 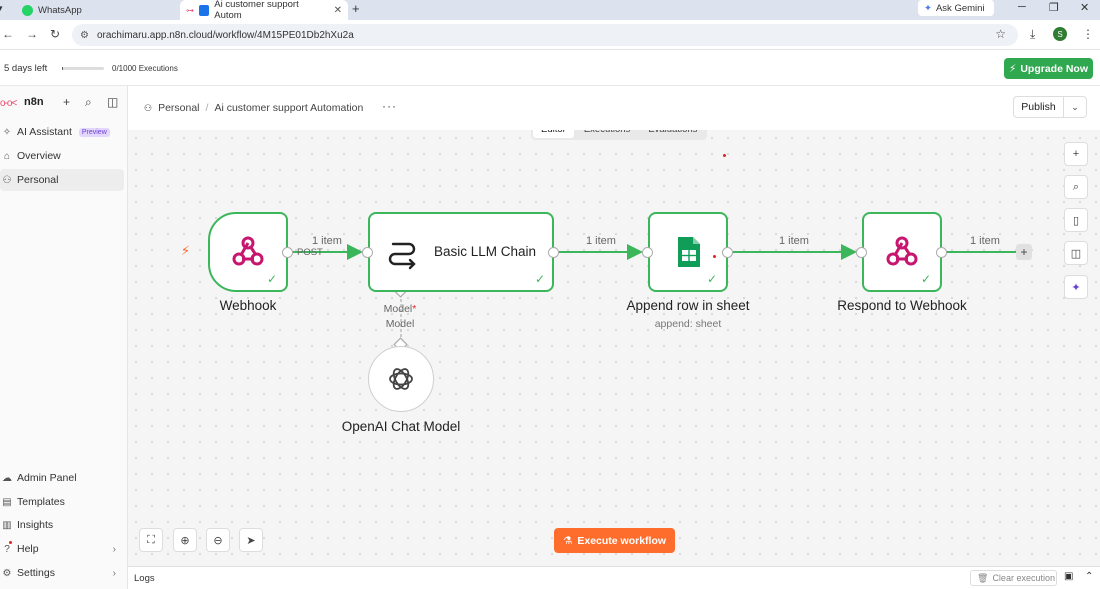 What do you see at coordinates (1032, 34) in the screenshot?
I see `download-icon: ⤓` at bounding box center [1032, 34].